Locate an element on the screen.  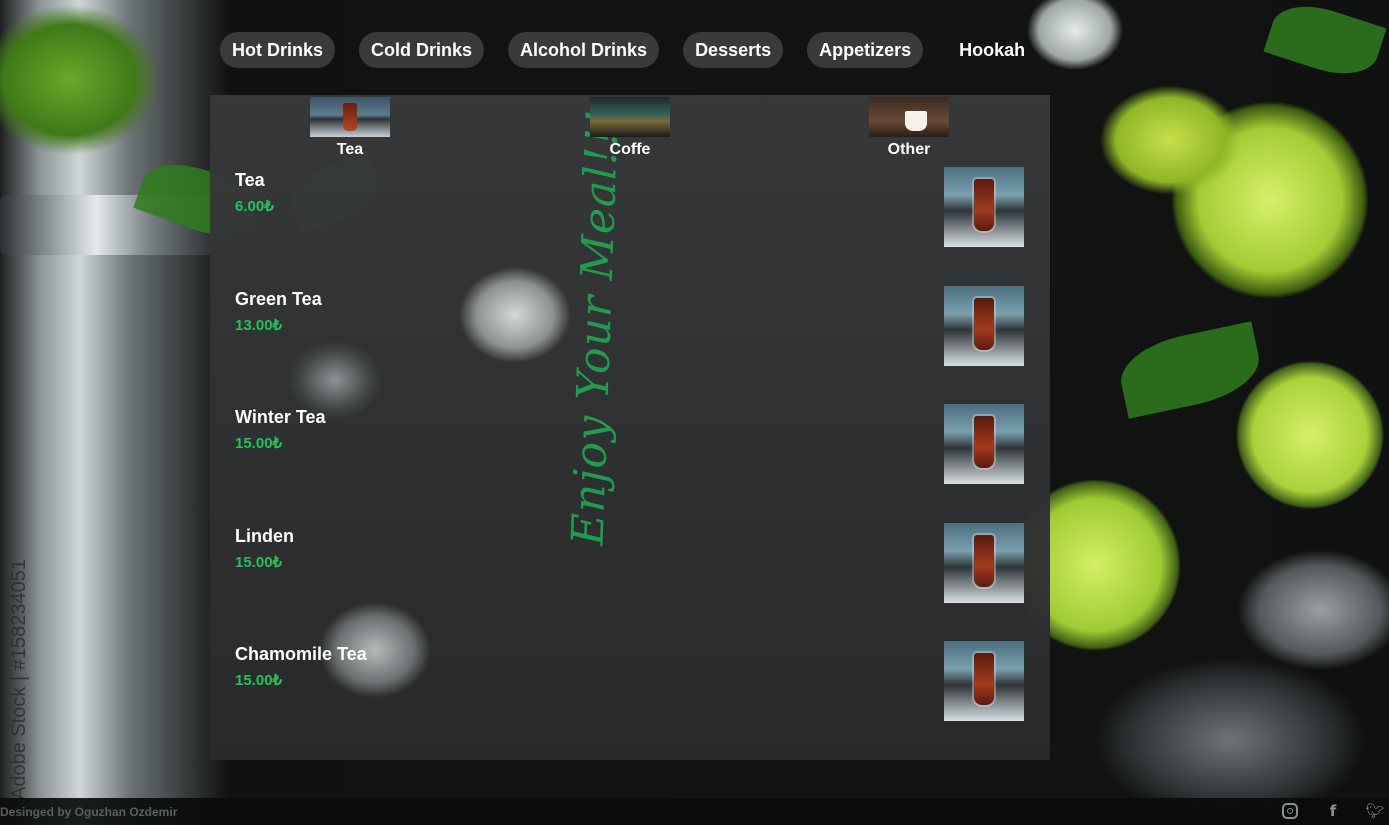
item-price: 13.00₺ is located at coordinates (259, 325).